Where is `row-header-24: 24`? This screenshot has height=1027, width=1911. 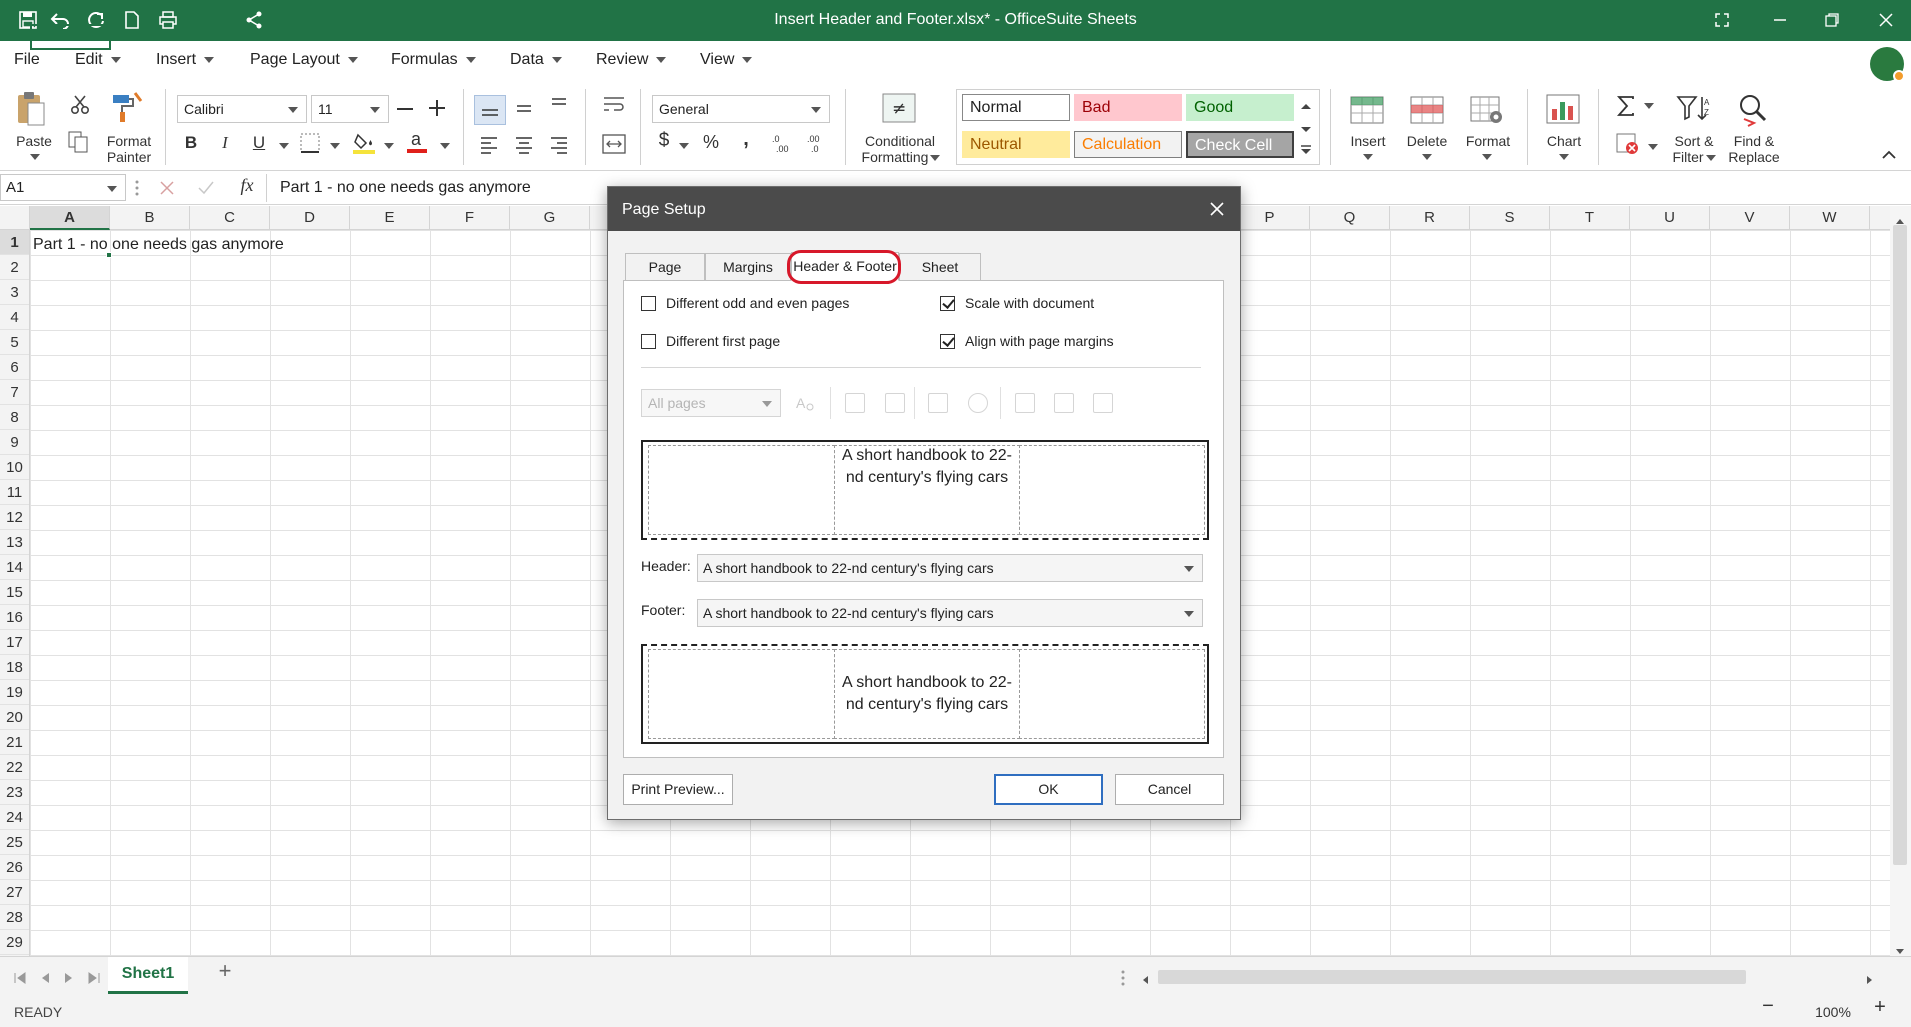 row-header-24: 24 is located at coordinates (14, 817).